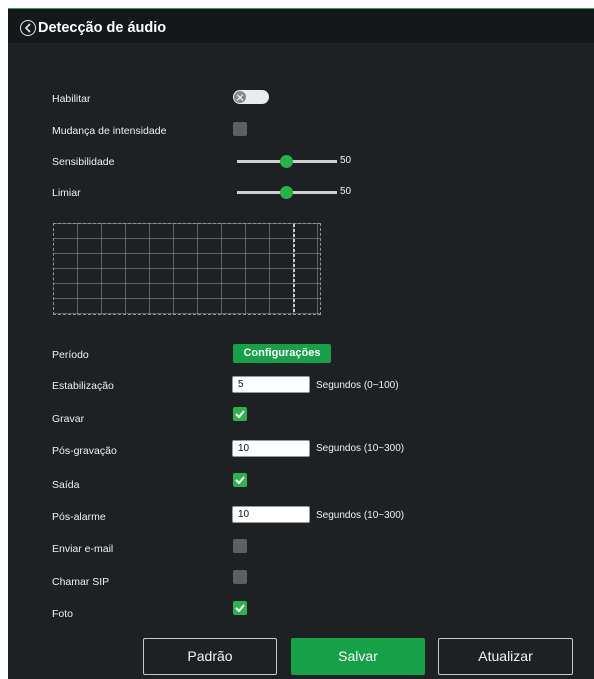 Image resolution: width=594 pixels, height=679 pixels. Describe the element at coordinates (66, 485) in the screenshot. I see `saida-label: Saída` at that location.